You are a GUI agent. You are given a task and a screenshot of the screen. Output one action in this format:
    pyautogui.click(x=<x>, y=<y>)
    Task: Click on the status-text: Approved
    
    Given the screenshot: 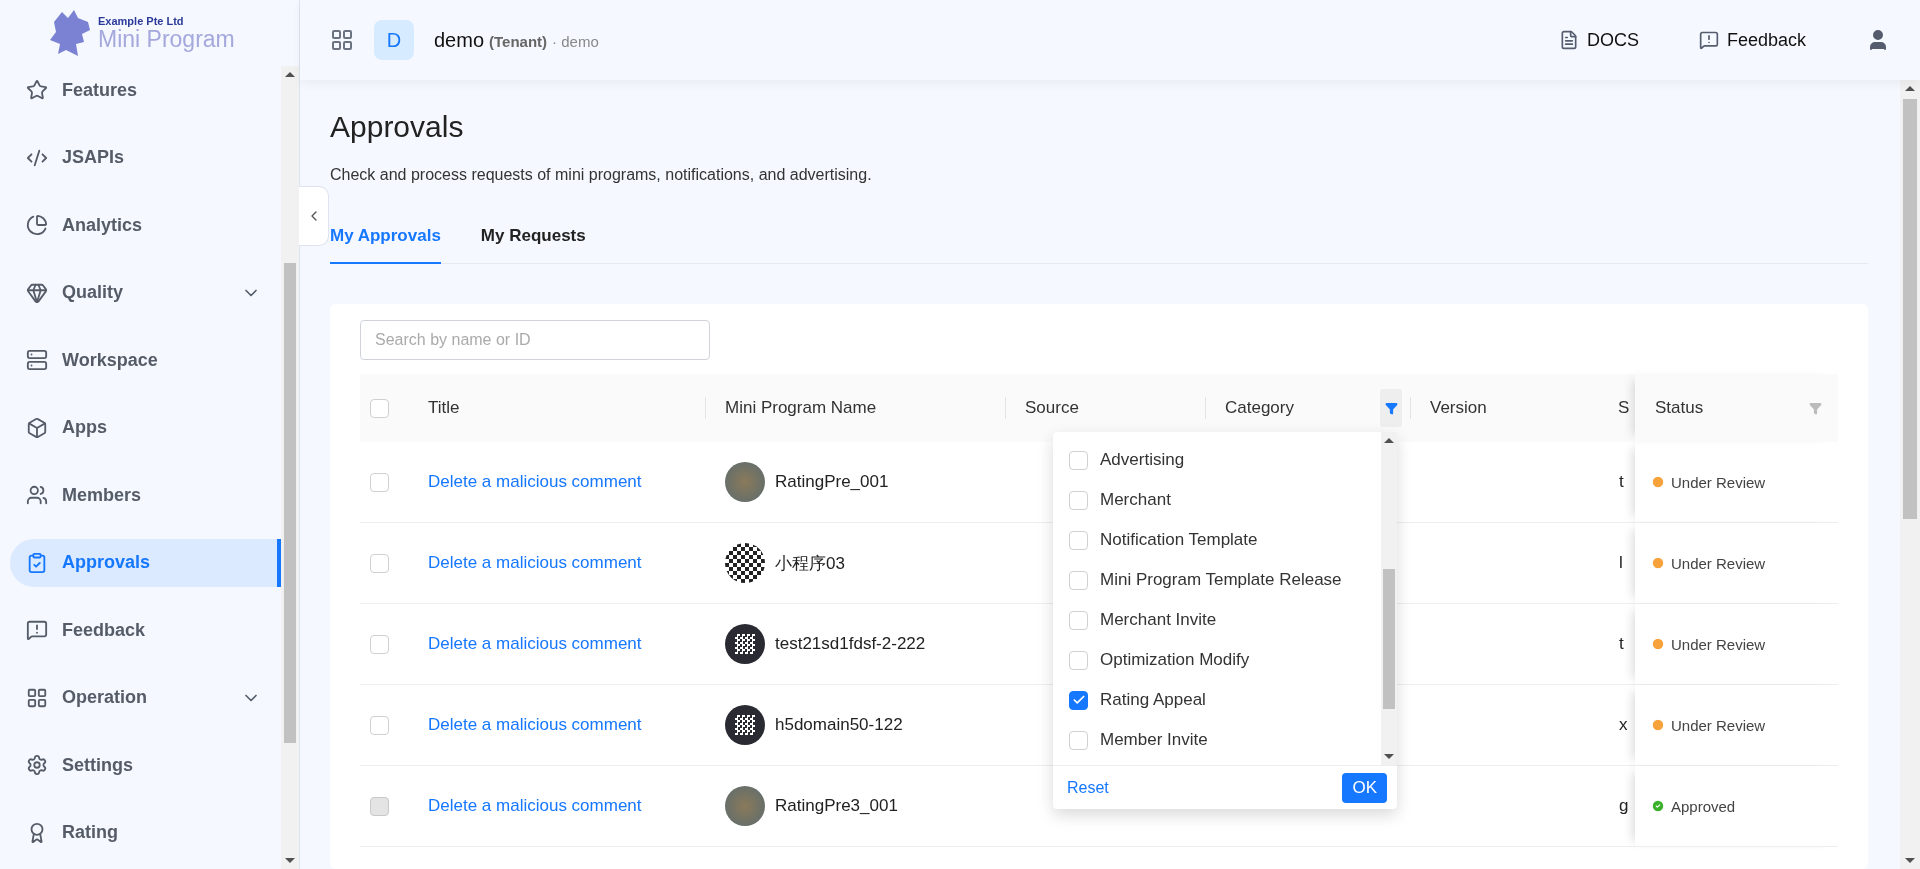 What is the action you would take?
    pyautogui.click(x=1703, y=806)
    